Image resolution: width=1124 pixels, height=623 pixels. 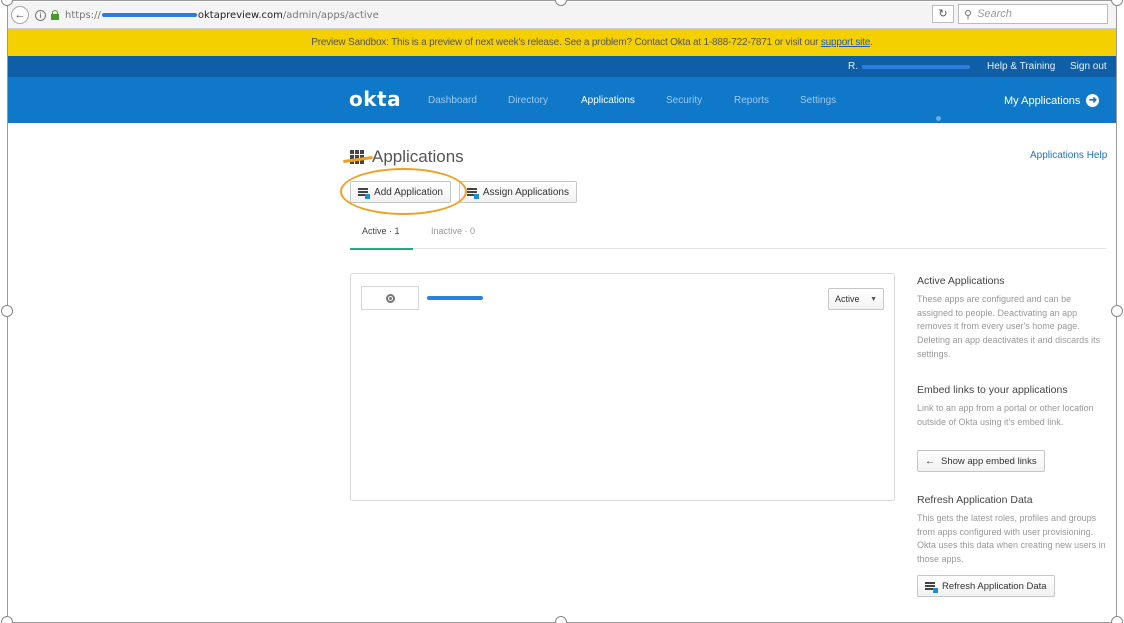 I want to click on url-prefix: https://, so click(x=83, y=15).